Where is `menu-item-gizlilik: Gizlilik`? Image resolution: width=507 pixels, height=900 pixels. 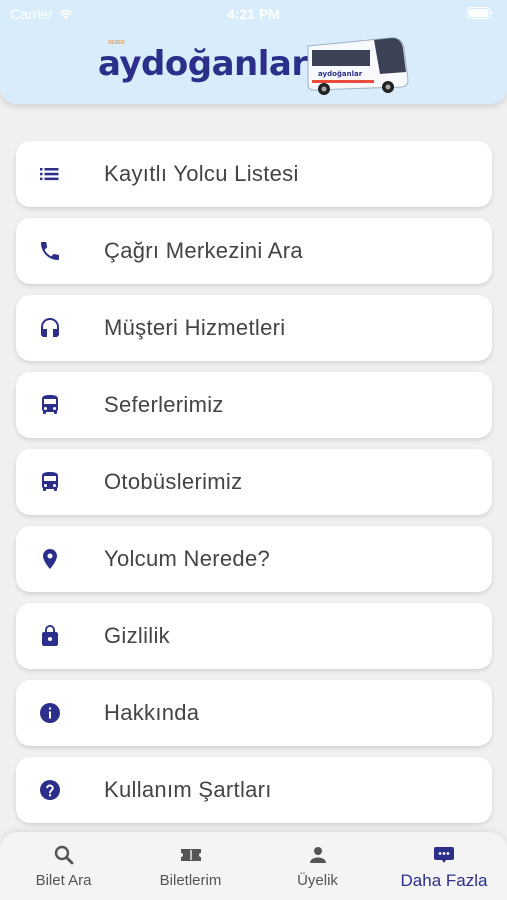 menu-item-gizlilik: Gizlilik is located at coordinates (254, 636).